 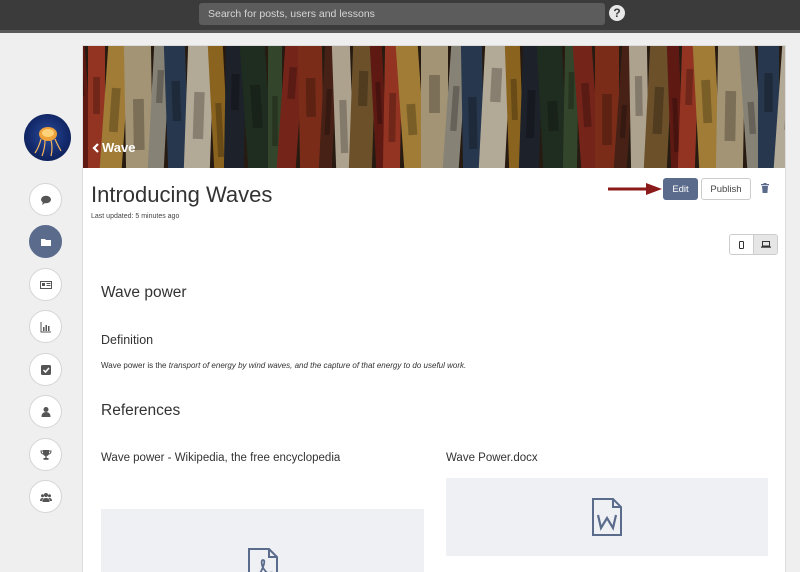 I want to click on users-icon, so click(x=45, y=497).